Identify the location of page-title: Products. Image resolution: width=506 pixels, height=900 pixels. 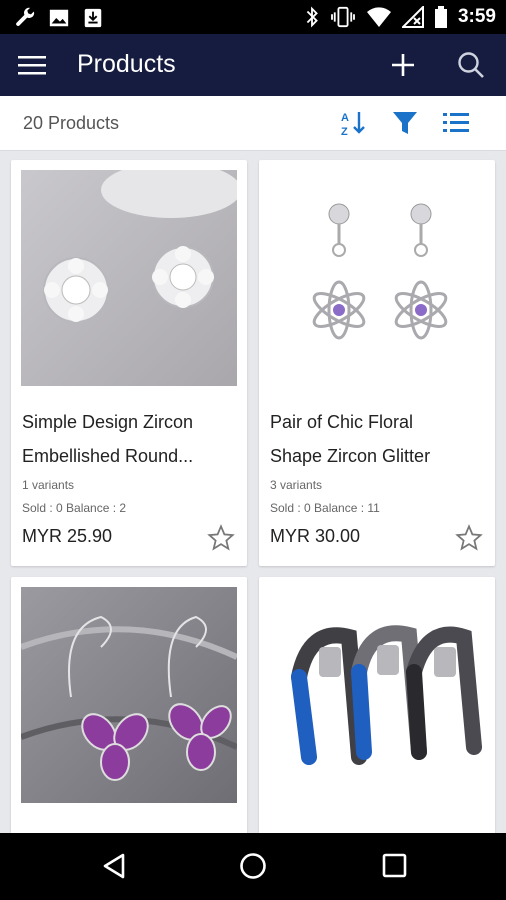
(126, 64).